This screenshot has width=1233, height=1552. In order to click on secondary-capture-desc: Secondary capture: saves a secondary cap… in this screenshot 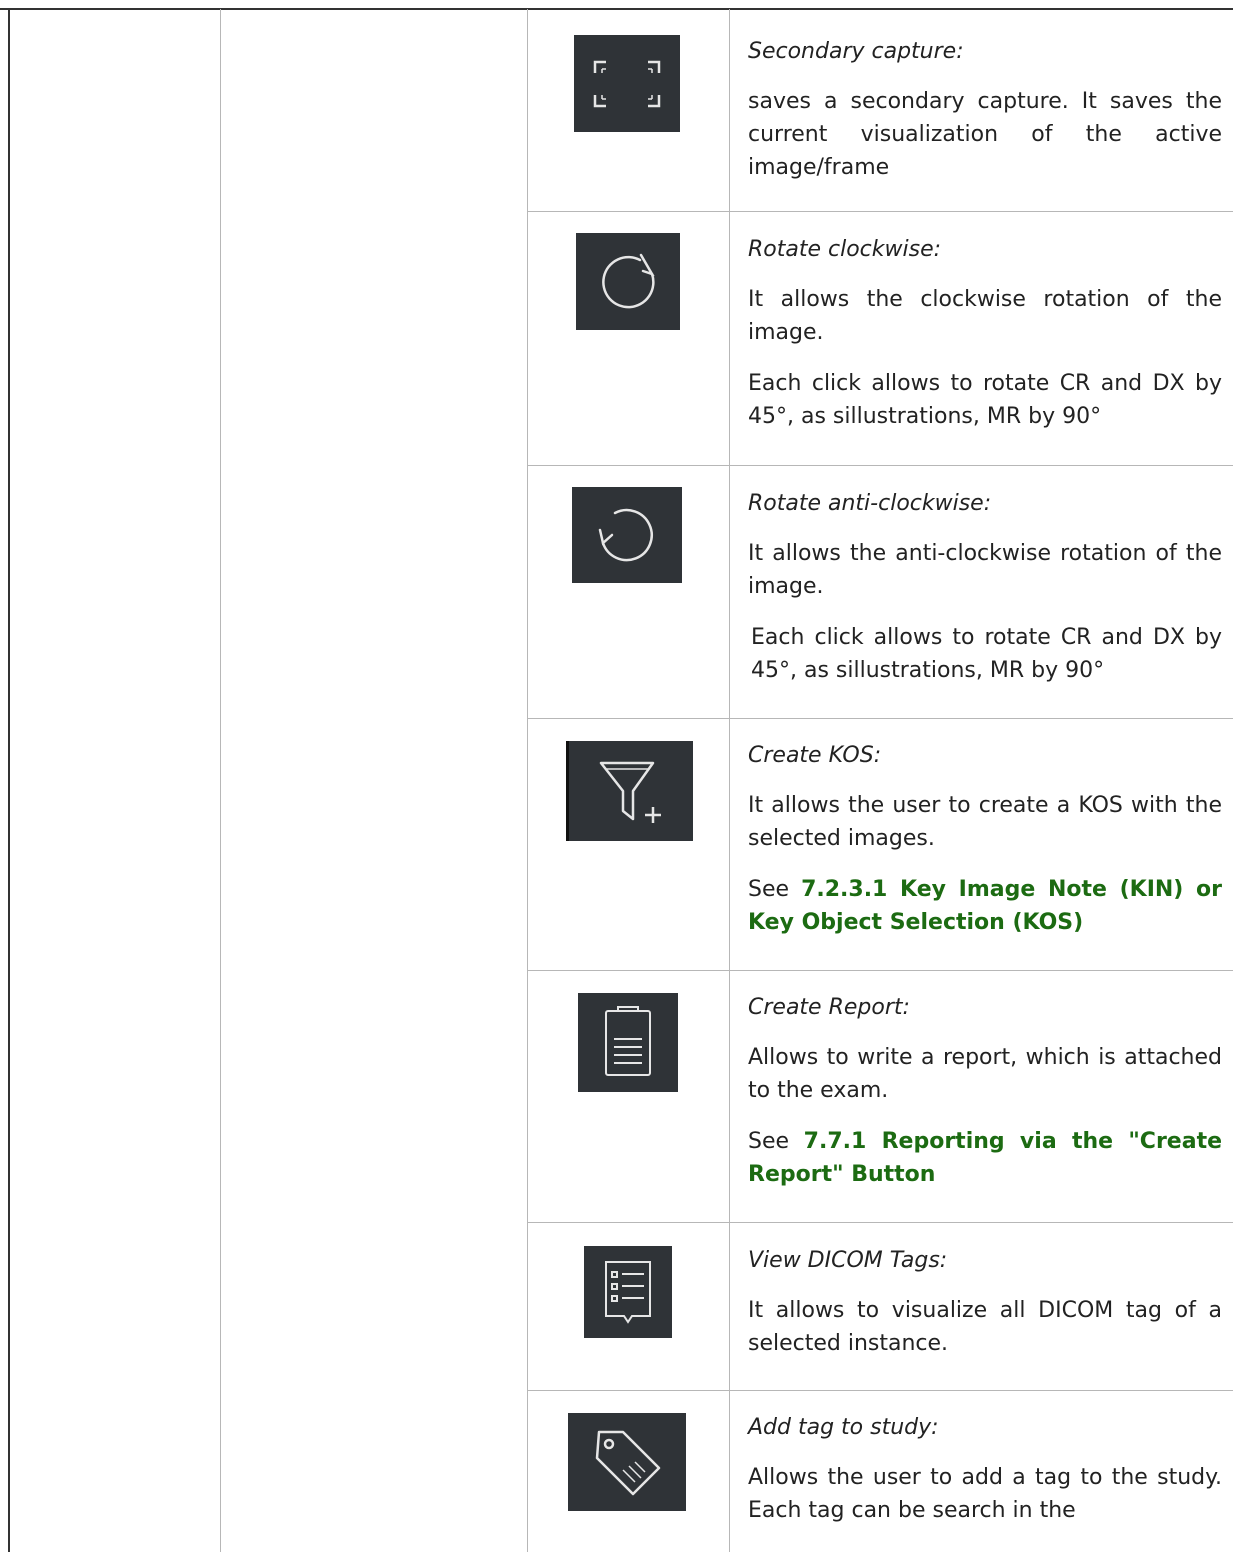, I will do `click(985, 110)`.